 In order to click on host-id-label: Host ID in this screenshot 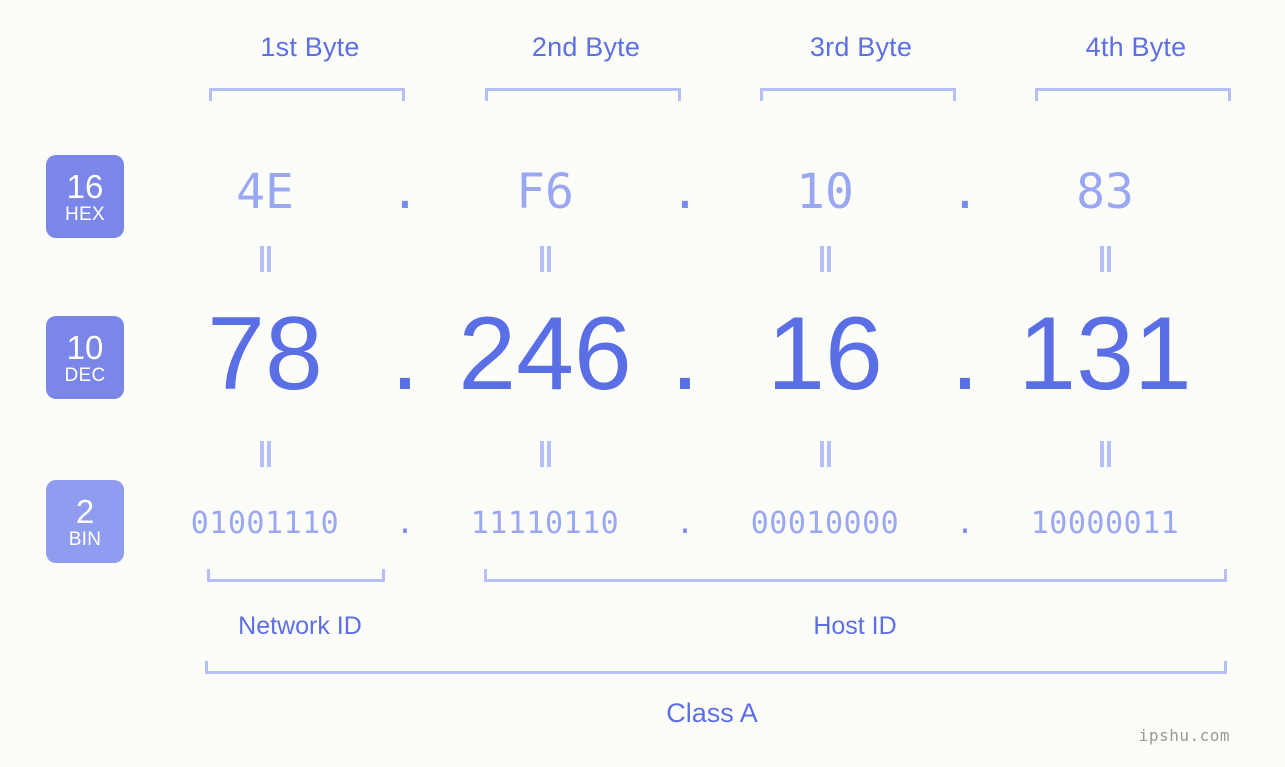, I will do `click(855, 626)`.